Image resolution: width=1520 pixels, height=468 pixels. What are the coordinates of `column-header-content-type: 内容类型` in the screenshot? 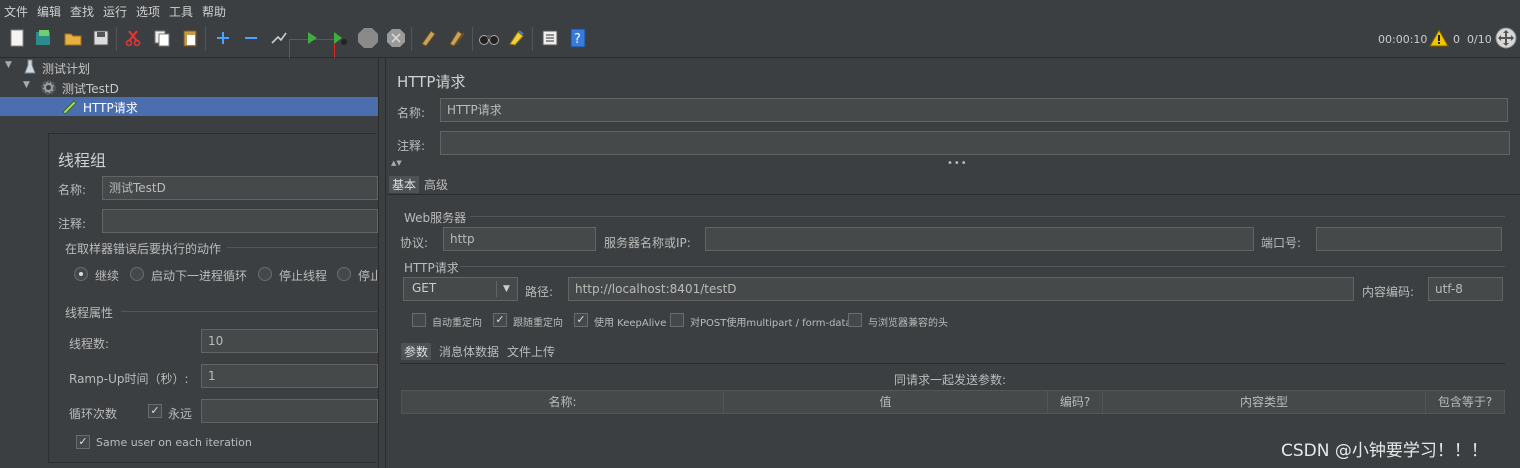 It's located at (1264, 402).